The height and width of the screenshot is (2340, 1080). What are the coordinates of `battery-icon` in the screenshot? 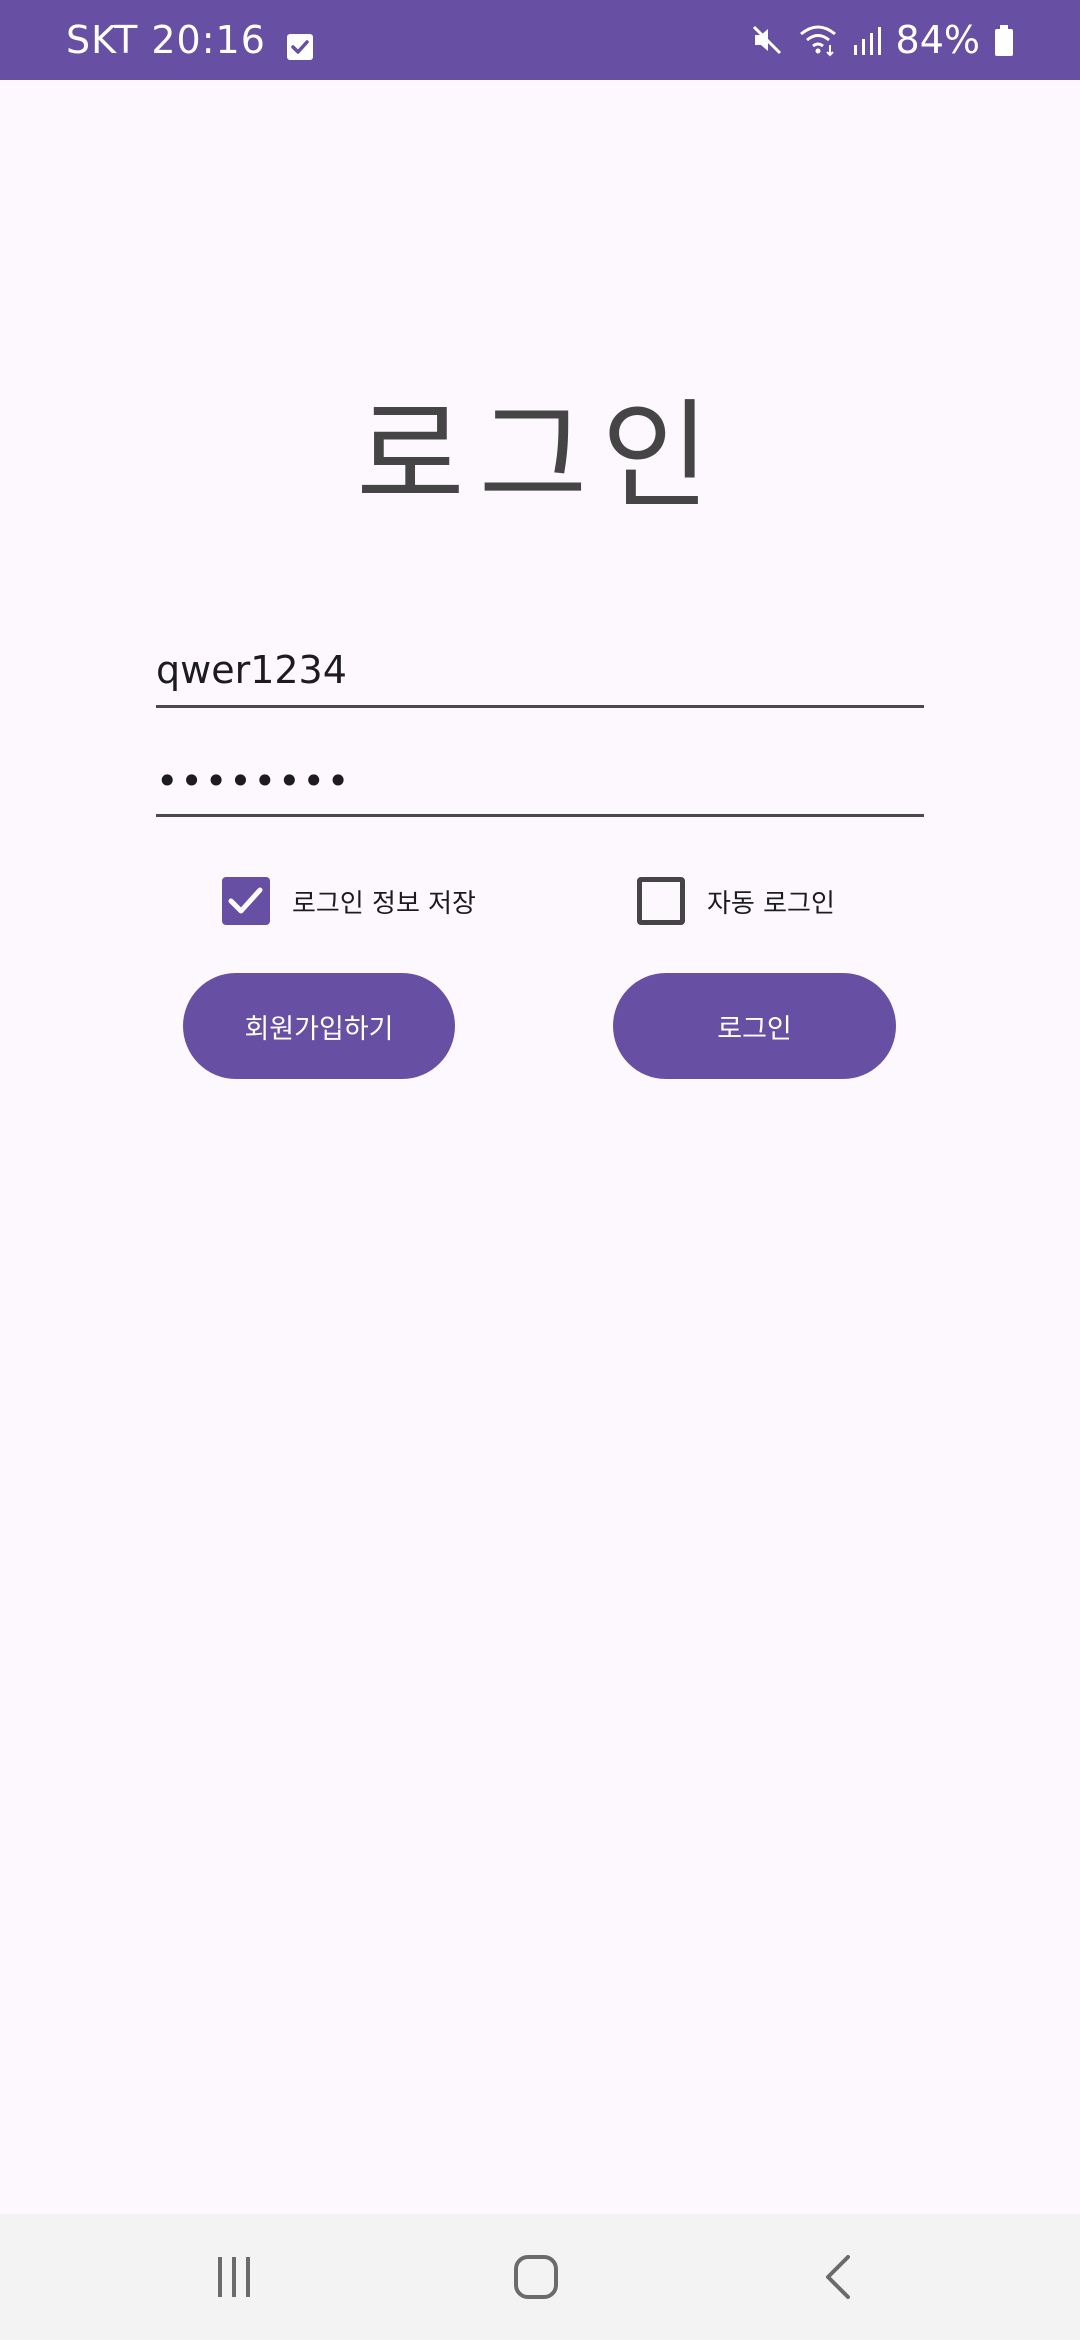 It's located at (1004, 40).